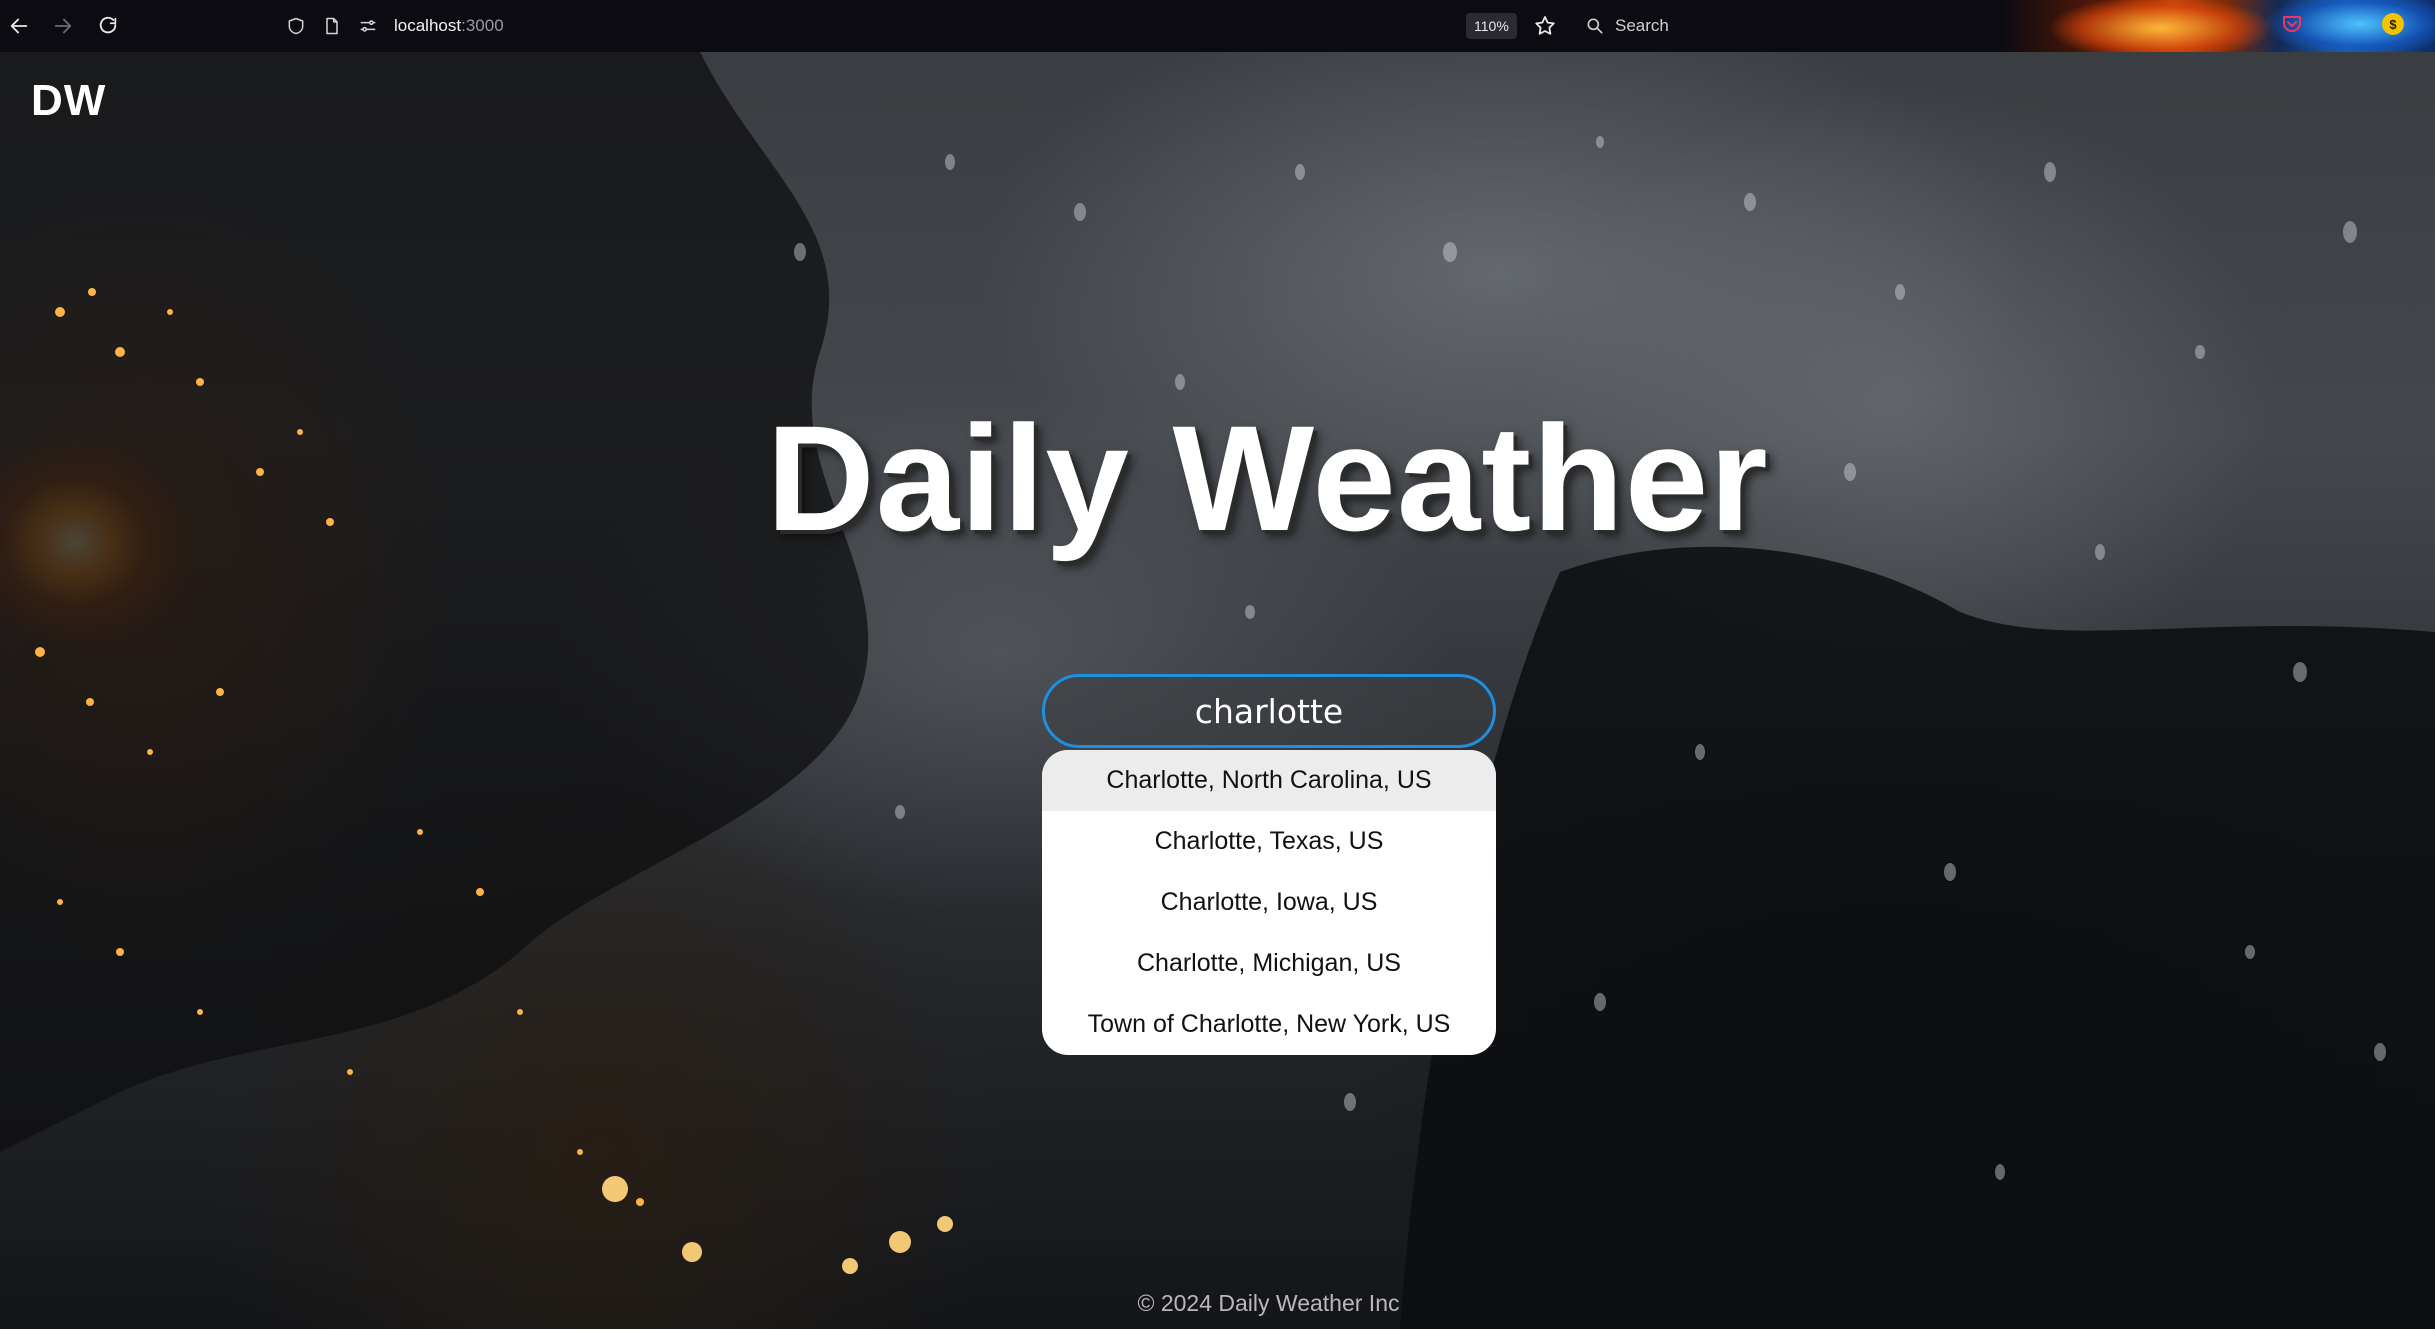  What do you see at coordinates (332, 26) in the screenshot?
I see `page-icon` at bounding box center [332, 26].